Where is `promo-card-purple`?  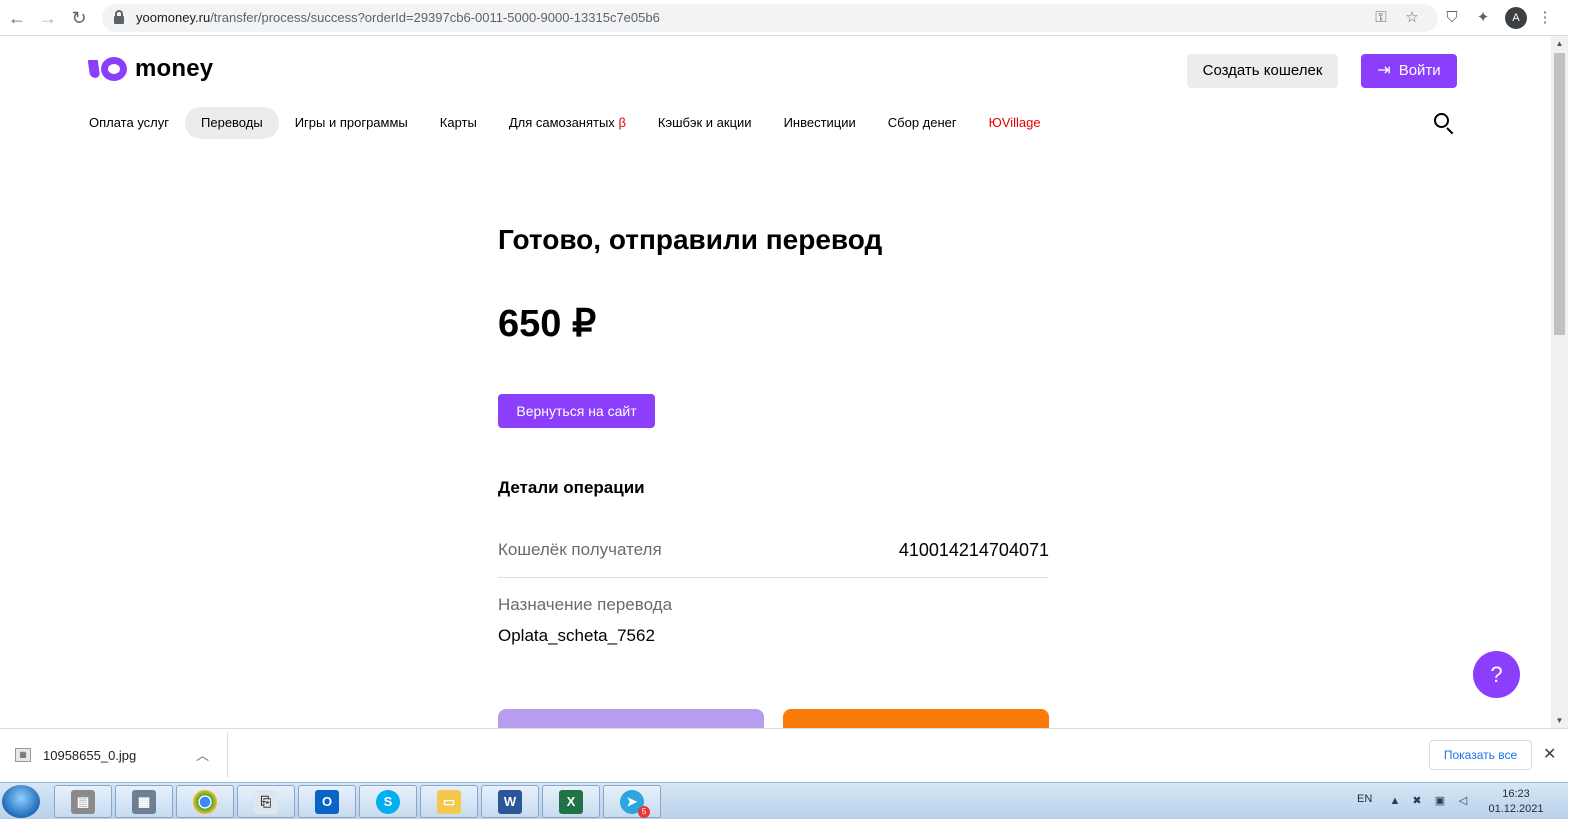
promo-card-purple is located at coordinates (631, 718).